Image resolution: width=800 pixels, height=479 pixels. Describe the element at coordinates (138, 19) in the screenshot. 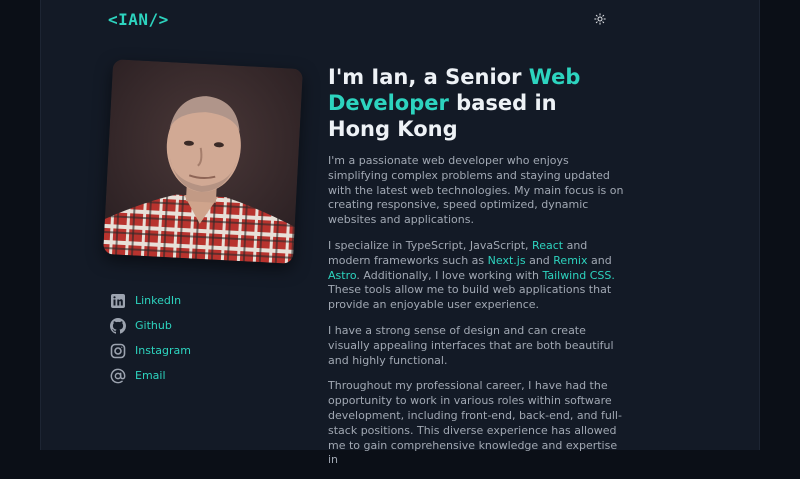

I see `site-logo: <IAN/>` at that location.